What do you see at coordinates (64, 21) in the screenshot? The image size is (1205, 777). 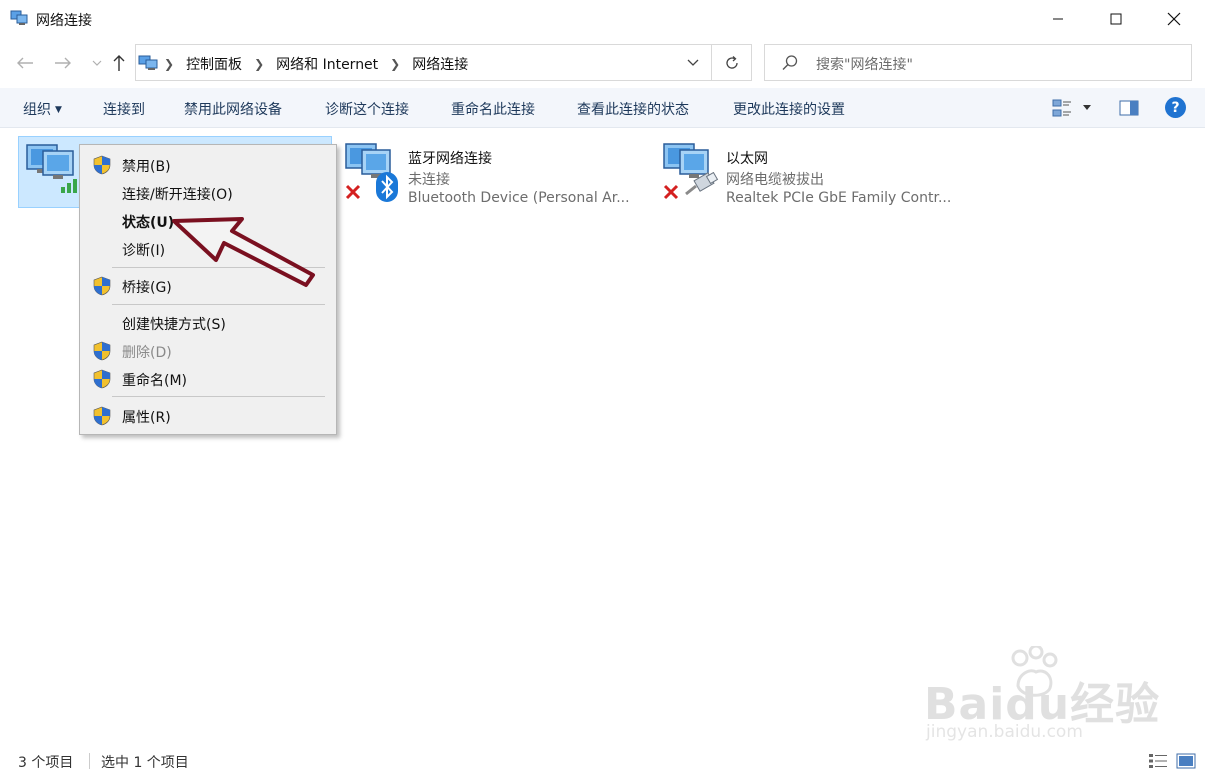 I see `window-title: 网络连接` at bounding box center [64, 21].